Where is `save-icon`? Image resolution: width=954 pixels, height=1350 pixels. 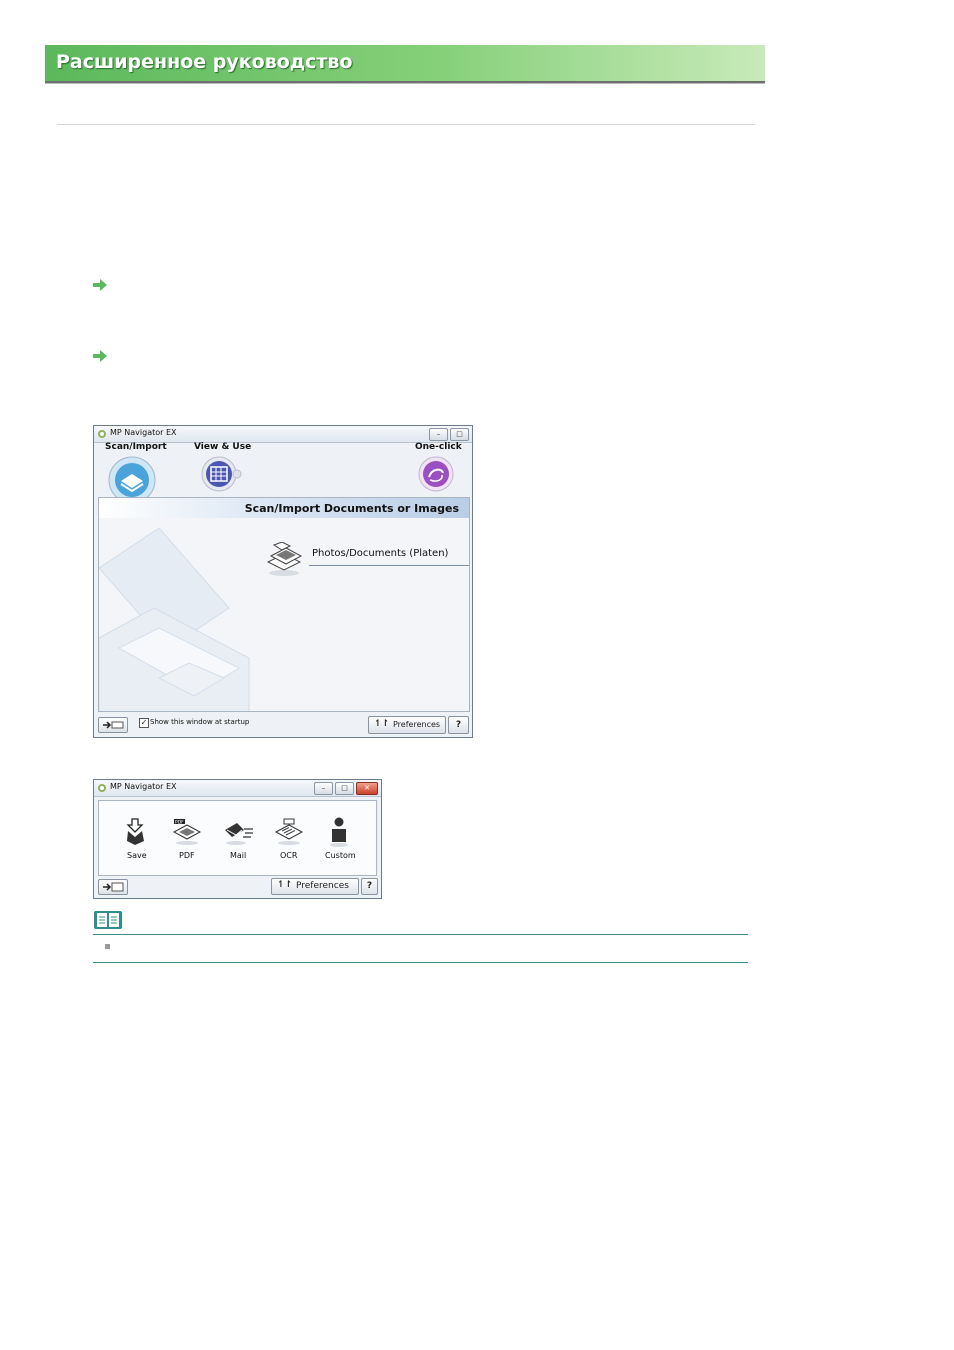 save-icon is located at coordinates (136, 832).